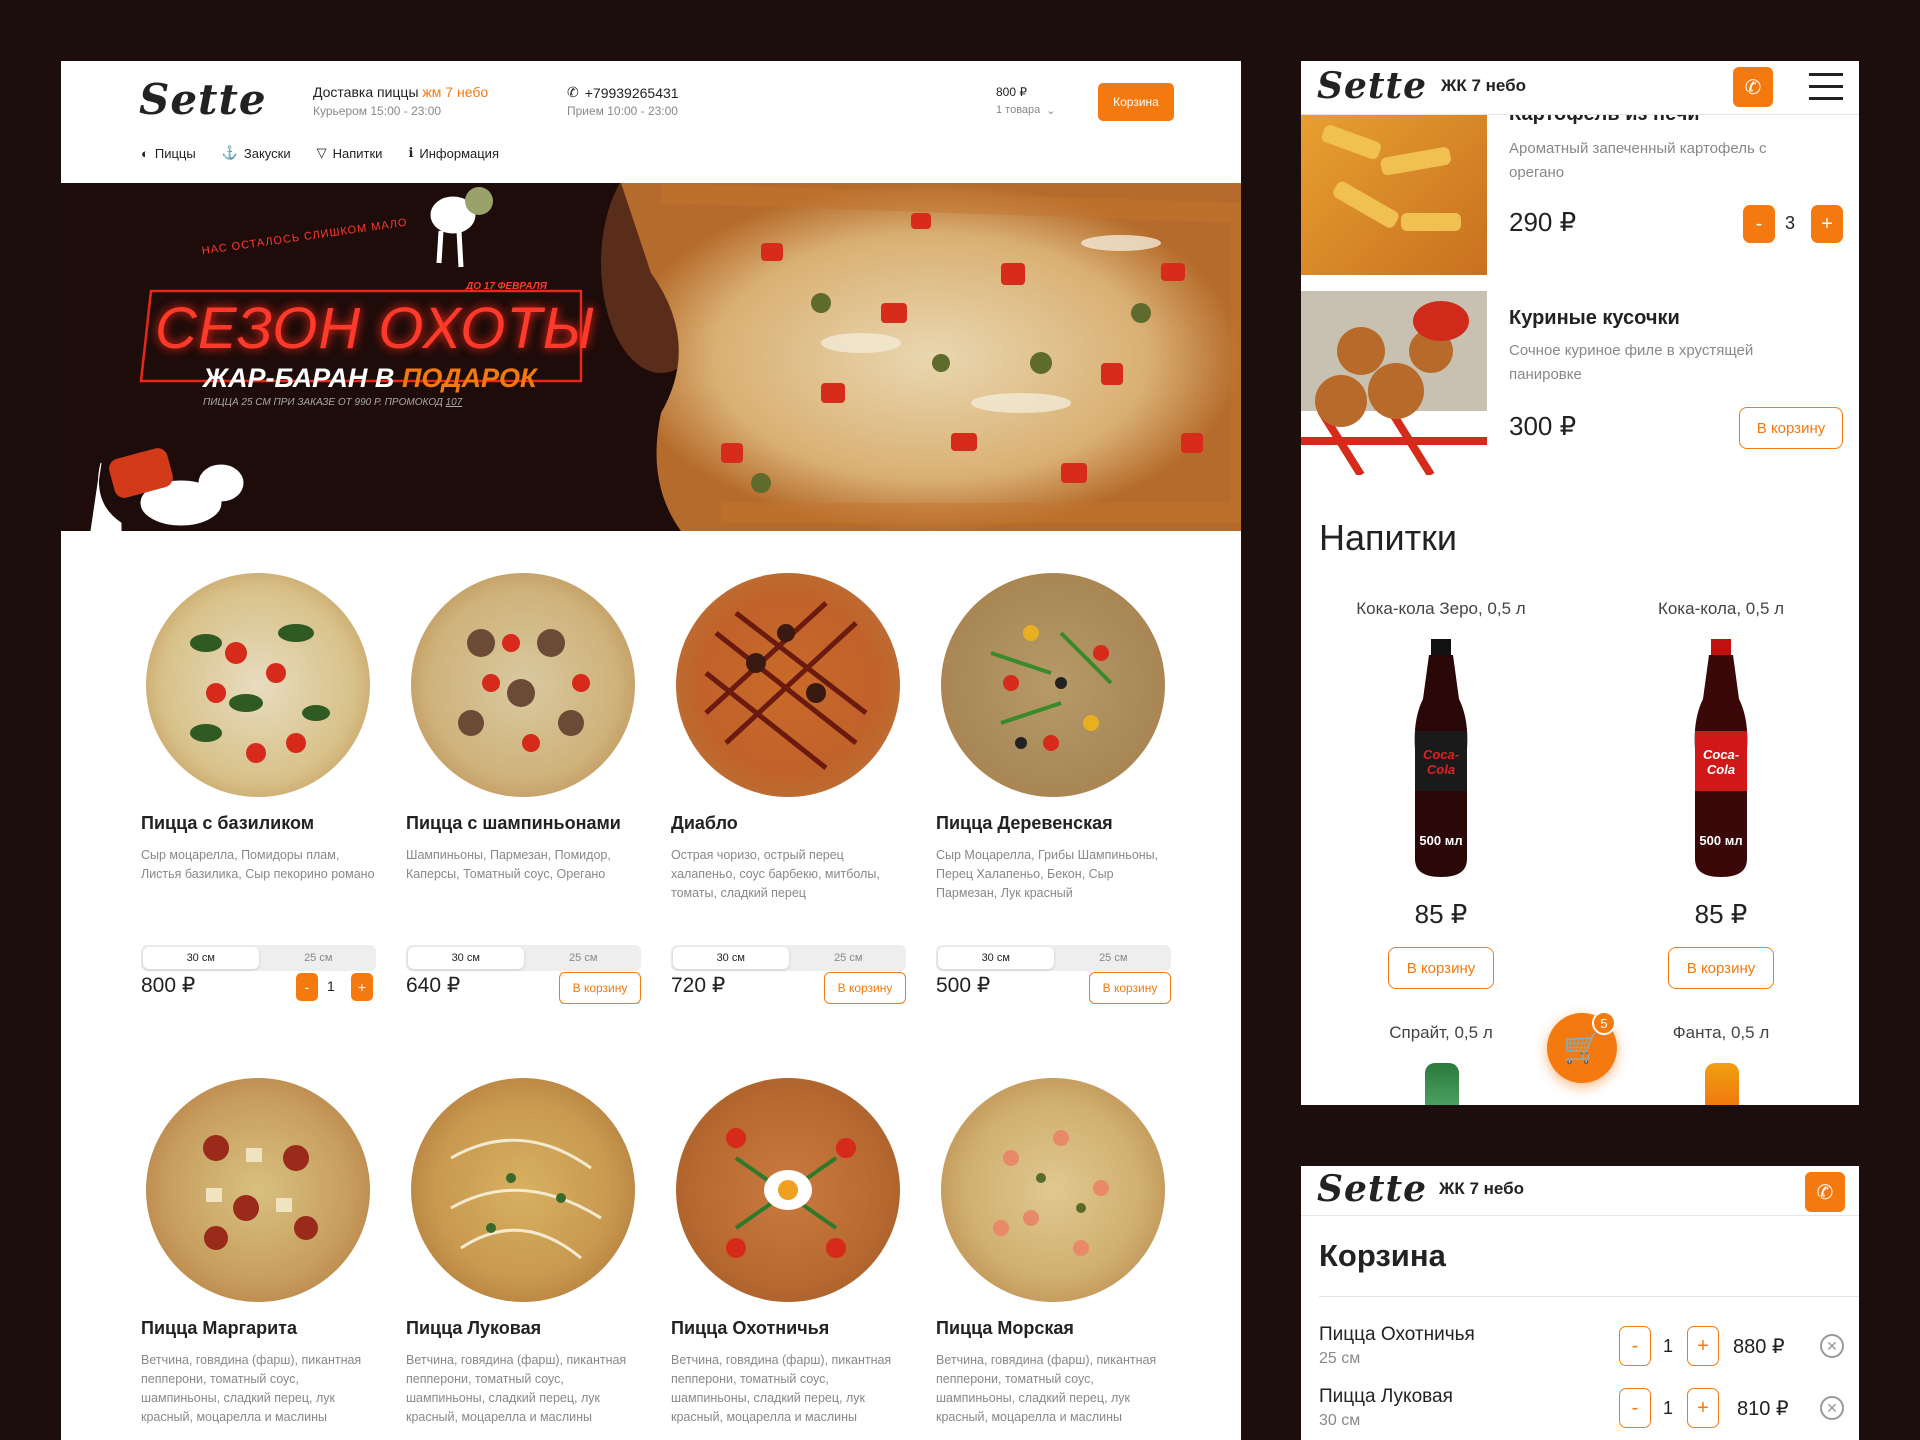 The width and height of the screenshot is (1920, 1440). What do you see at coordinates (370, 378) in the screenshot?
I see `banner-subtitle: ЖАР-БАРАН В ПОДАРОК` at bounding box center [370, 378].